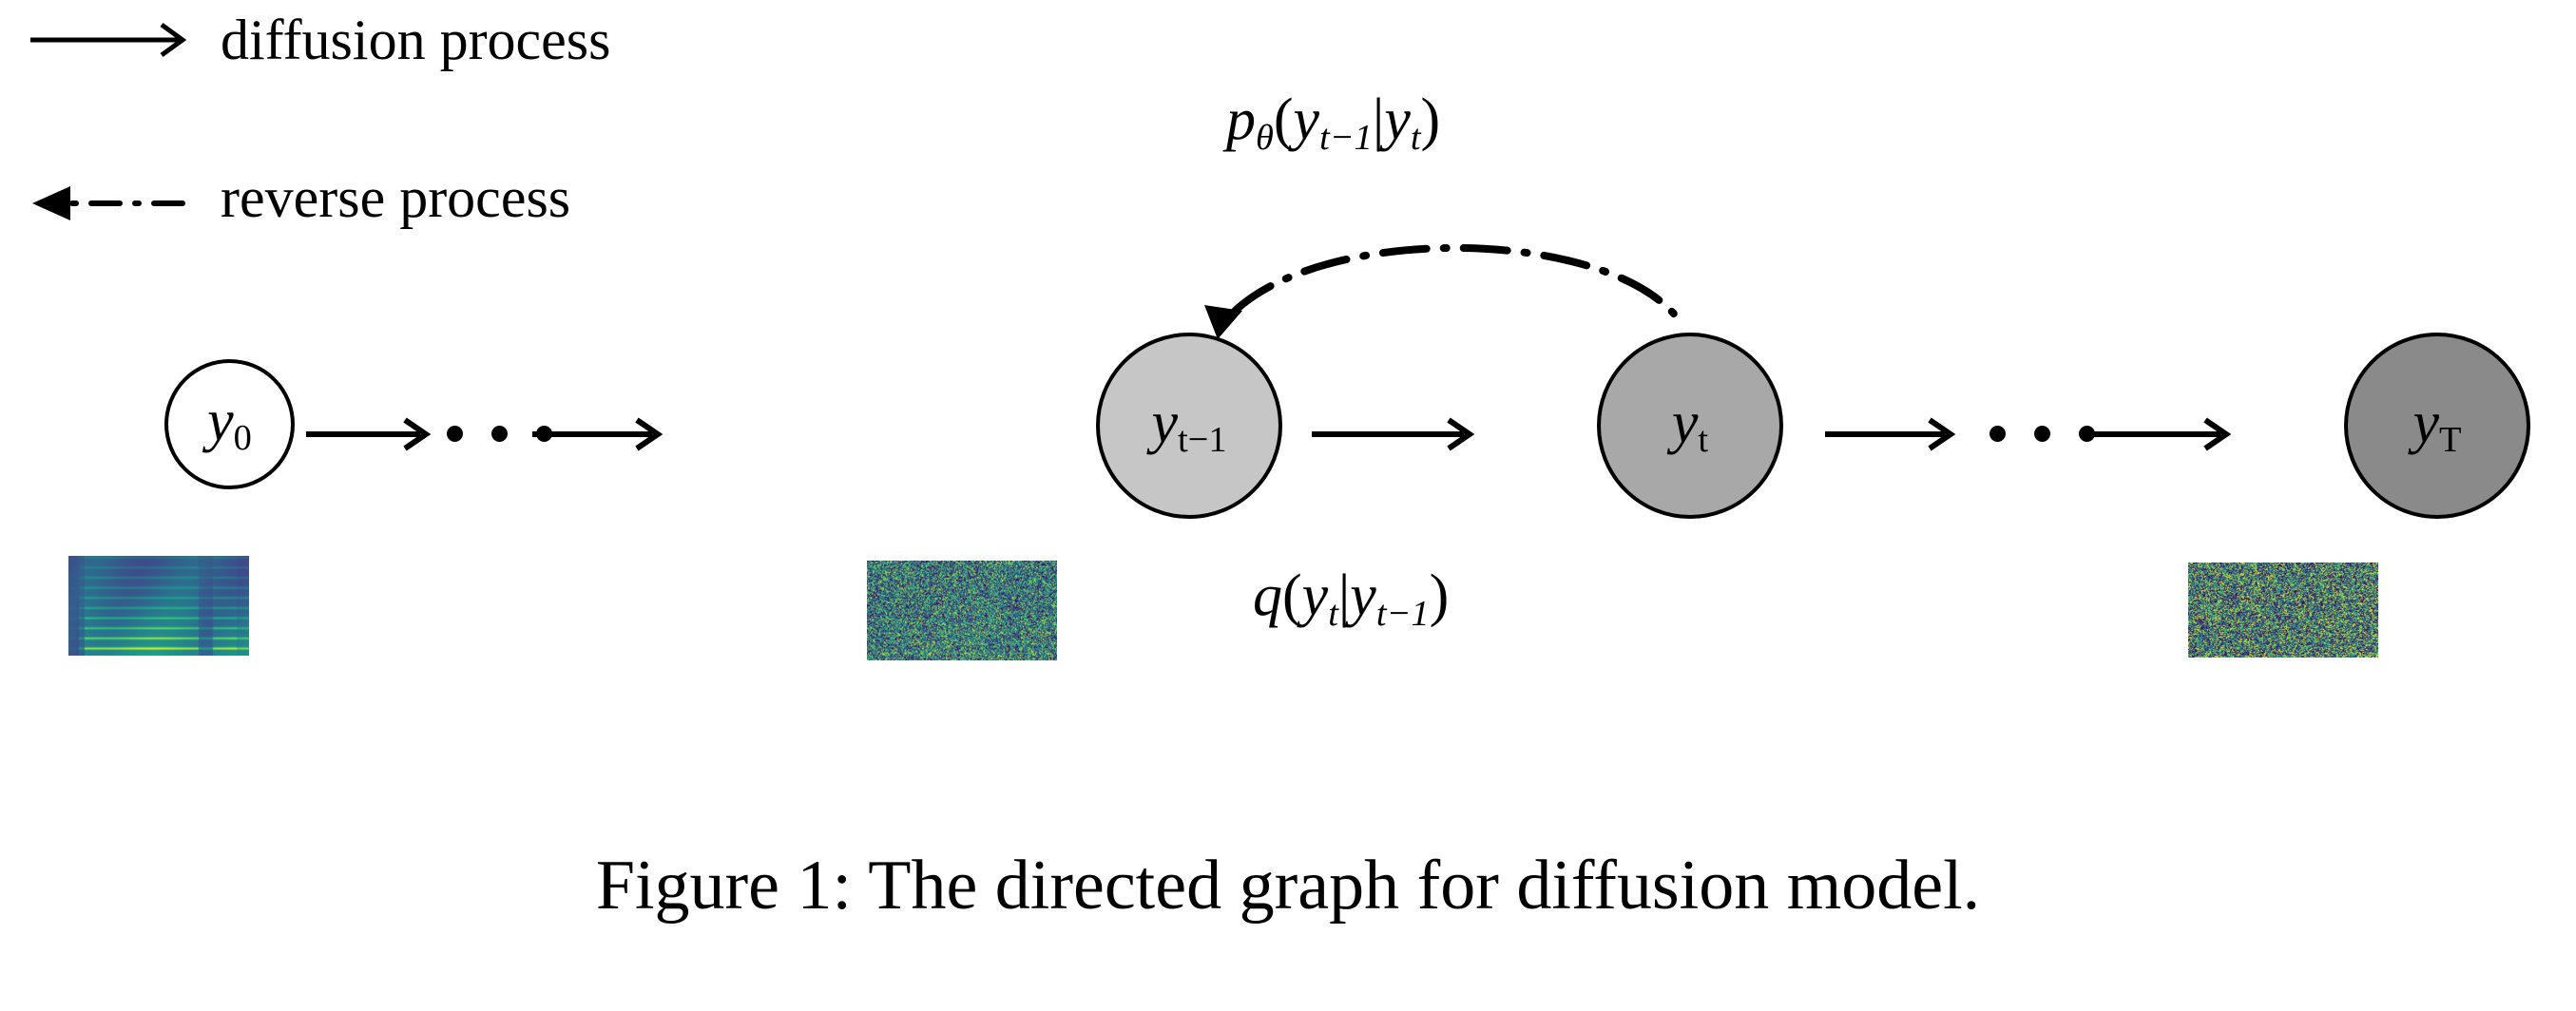 Image resolution: width=2576 pixels, height=1011 pixels. Describe the element at coordinates (1704, 440) in the screenshot. I see `node-sub-yt: t` at that location.